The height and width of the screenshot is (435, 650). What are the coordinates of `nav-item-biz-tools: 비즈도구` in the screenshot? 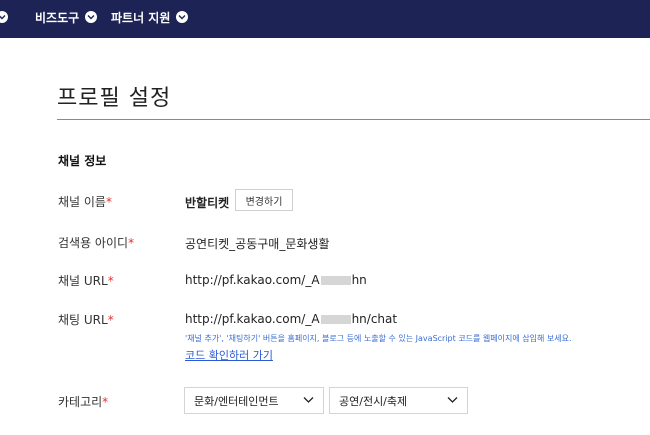 It's located at (66, 17).